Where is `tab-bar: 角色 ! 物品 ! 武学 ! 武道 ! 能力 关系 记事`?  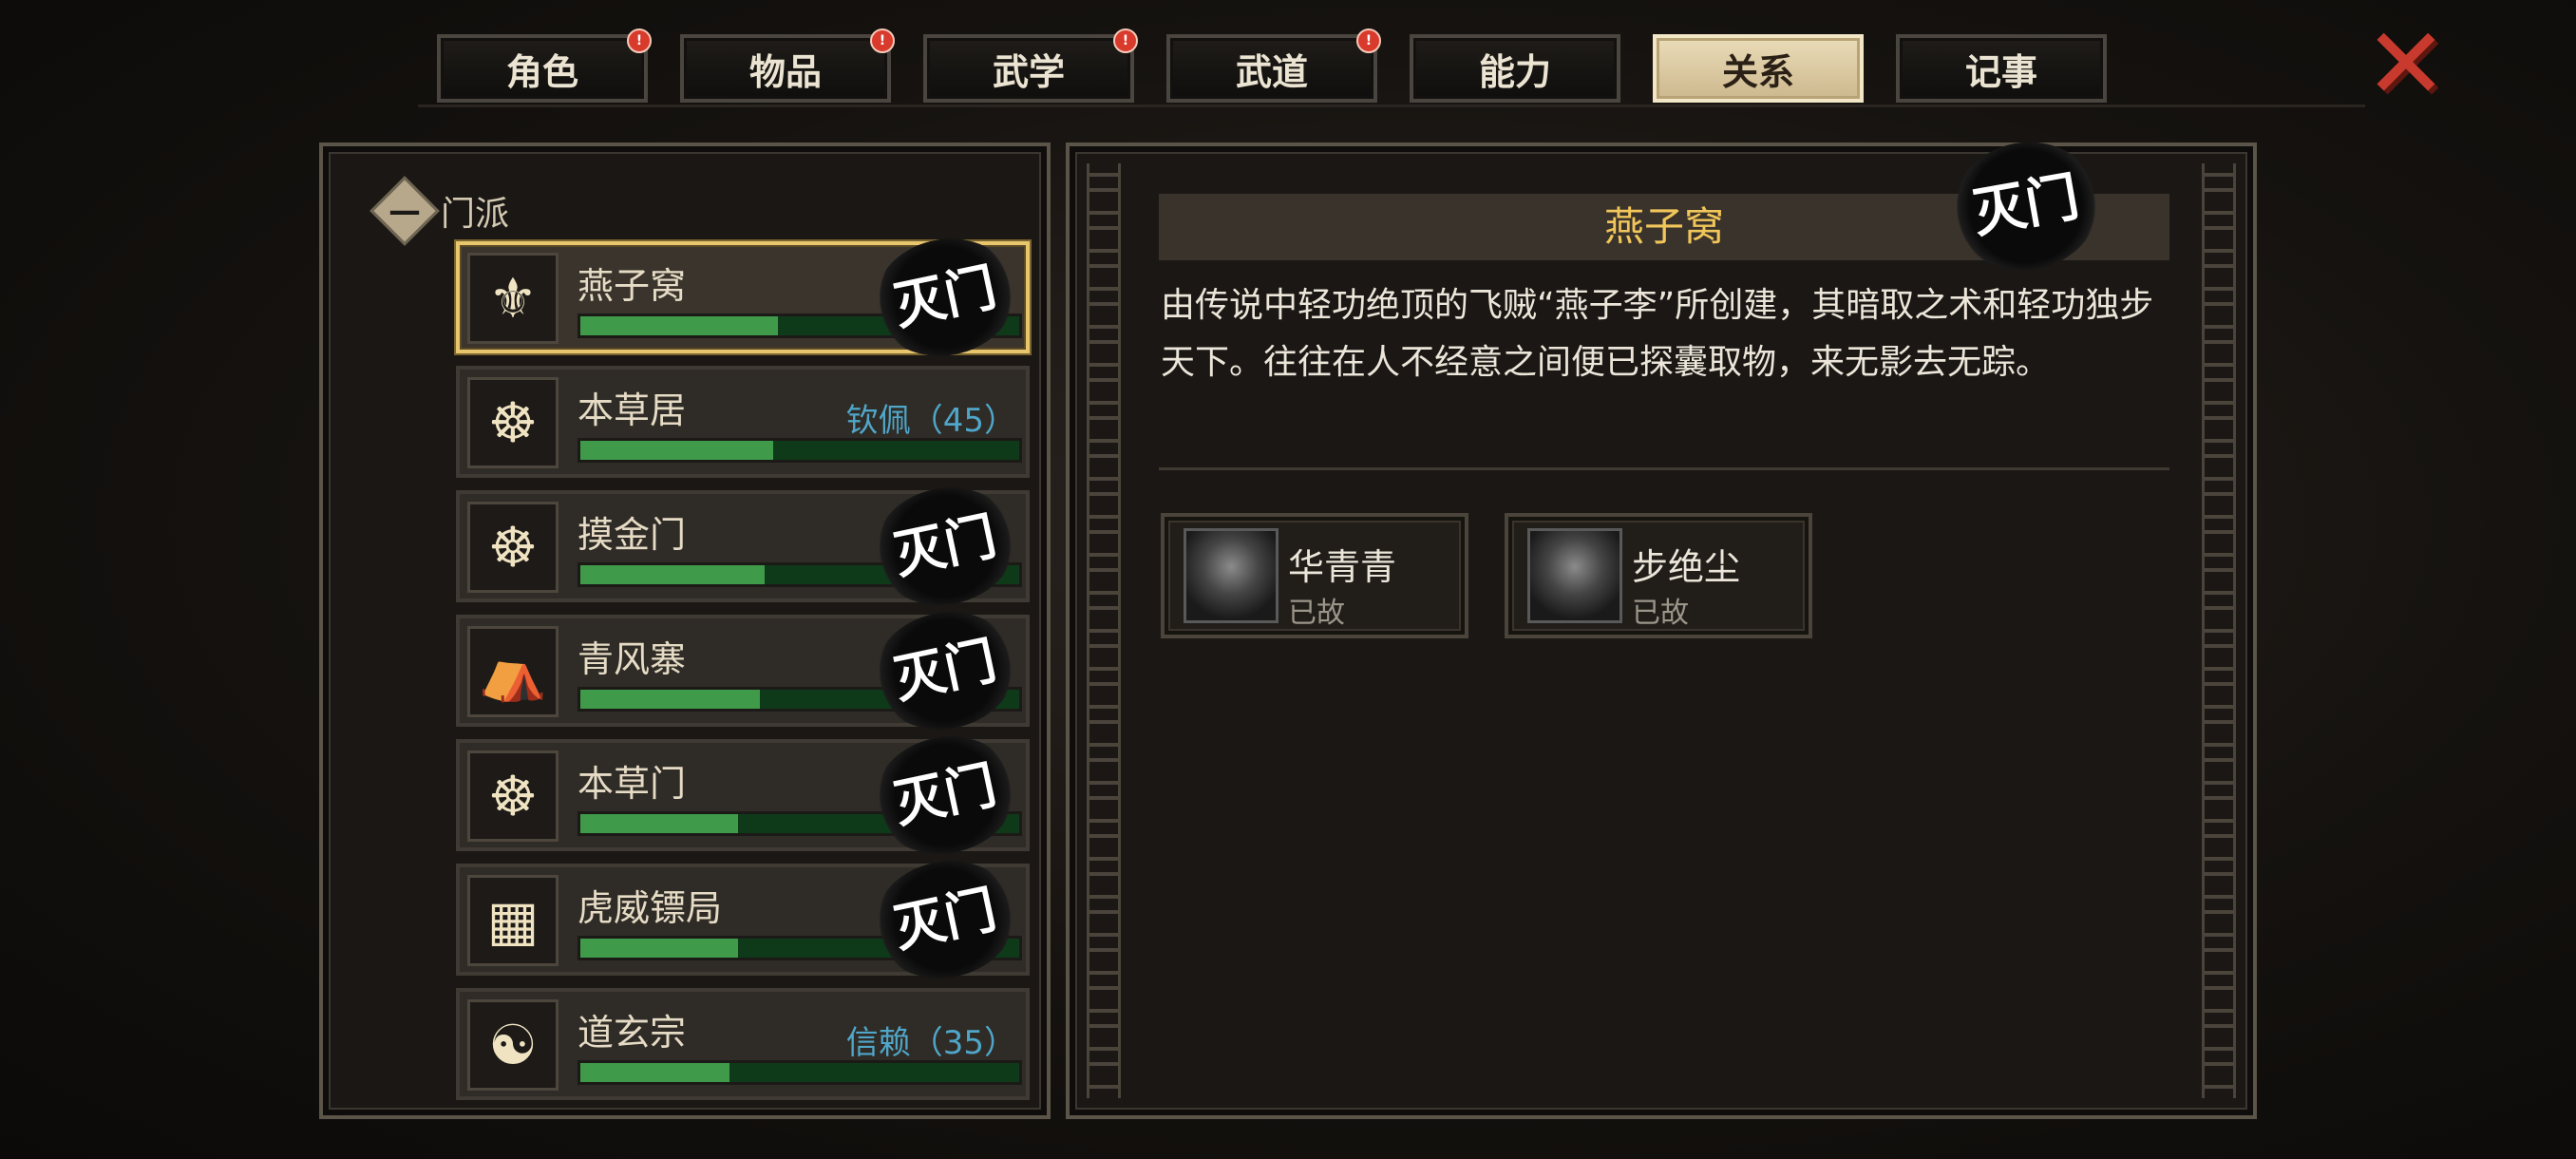
tab-bar: 角色 ! 物品 ! 武学 ! 武道 ! 能力 关系 记事 is located at coordinates (1282, 68).